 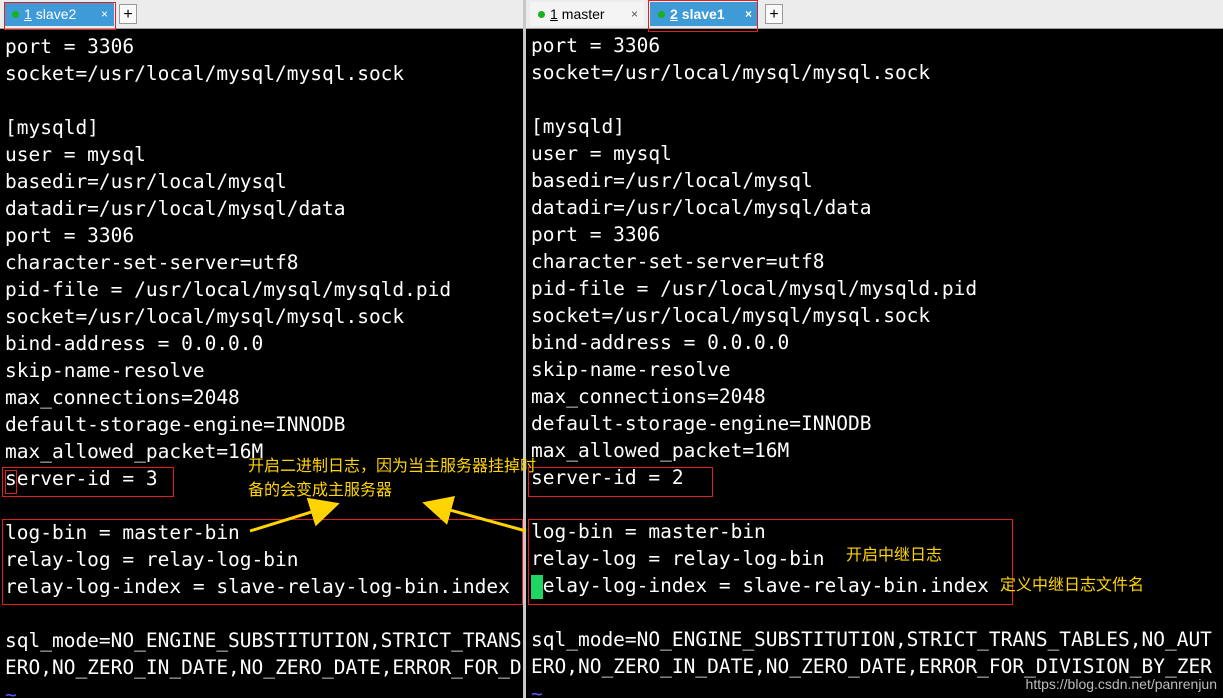 What do you see at coordinates (1121, 684) in the screenshot?
I see `watermark: https://blog.csdn.net/panrenjun` at bounding box center [1121, 684].